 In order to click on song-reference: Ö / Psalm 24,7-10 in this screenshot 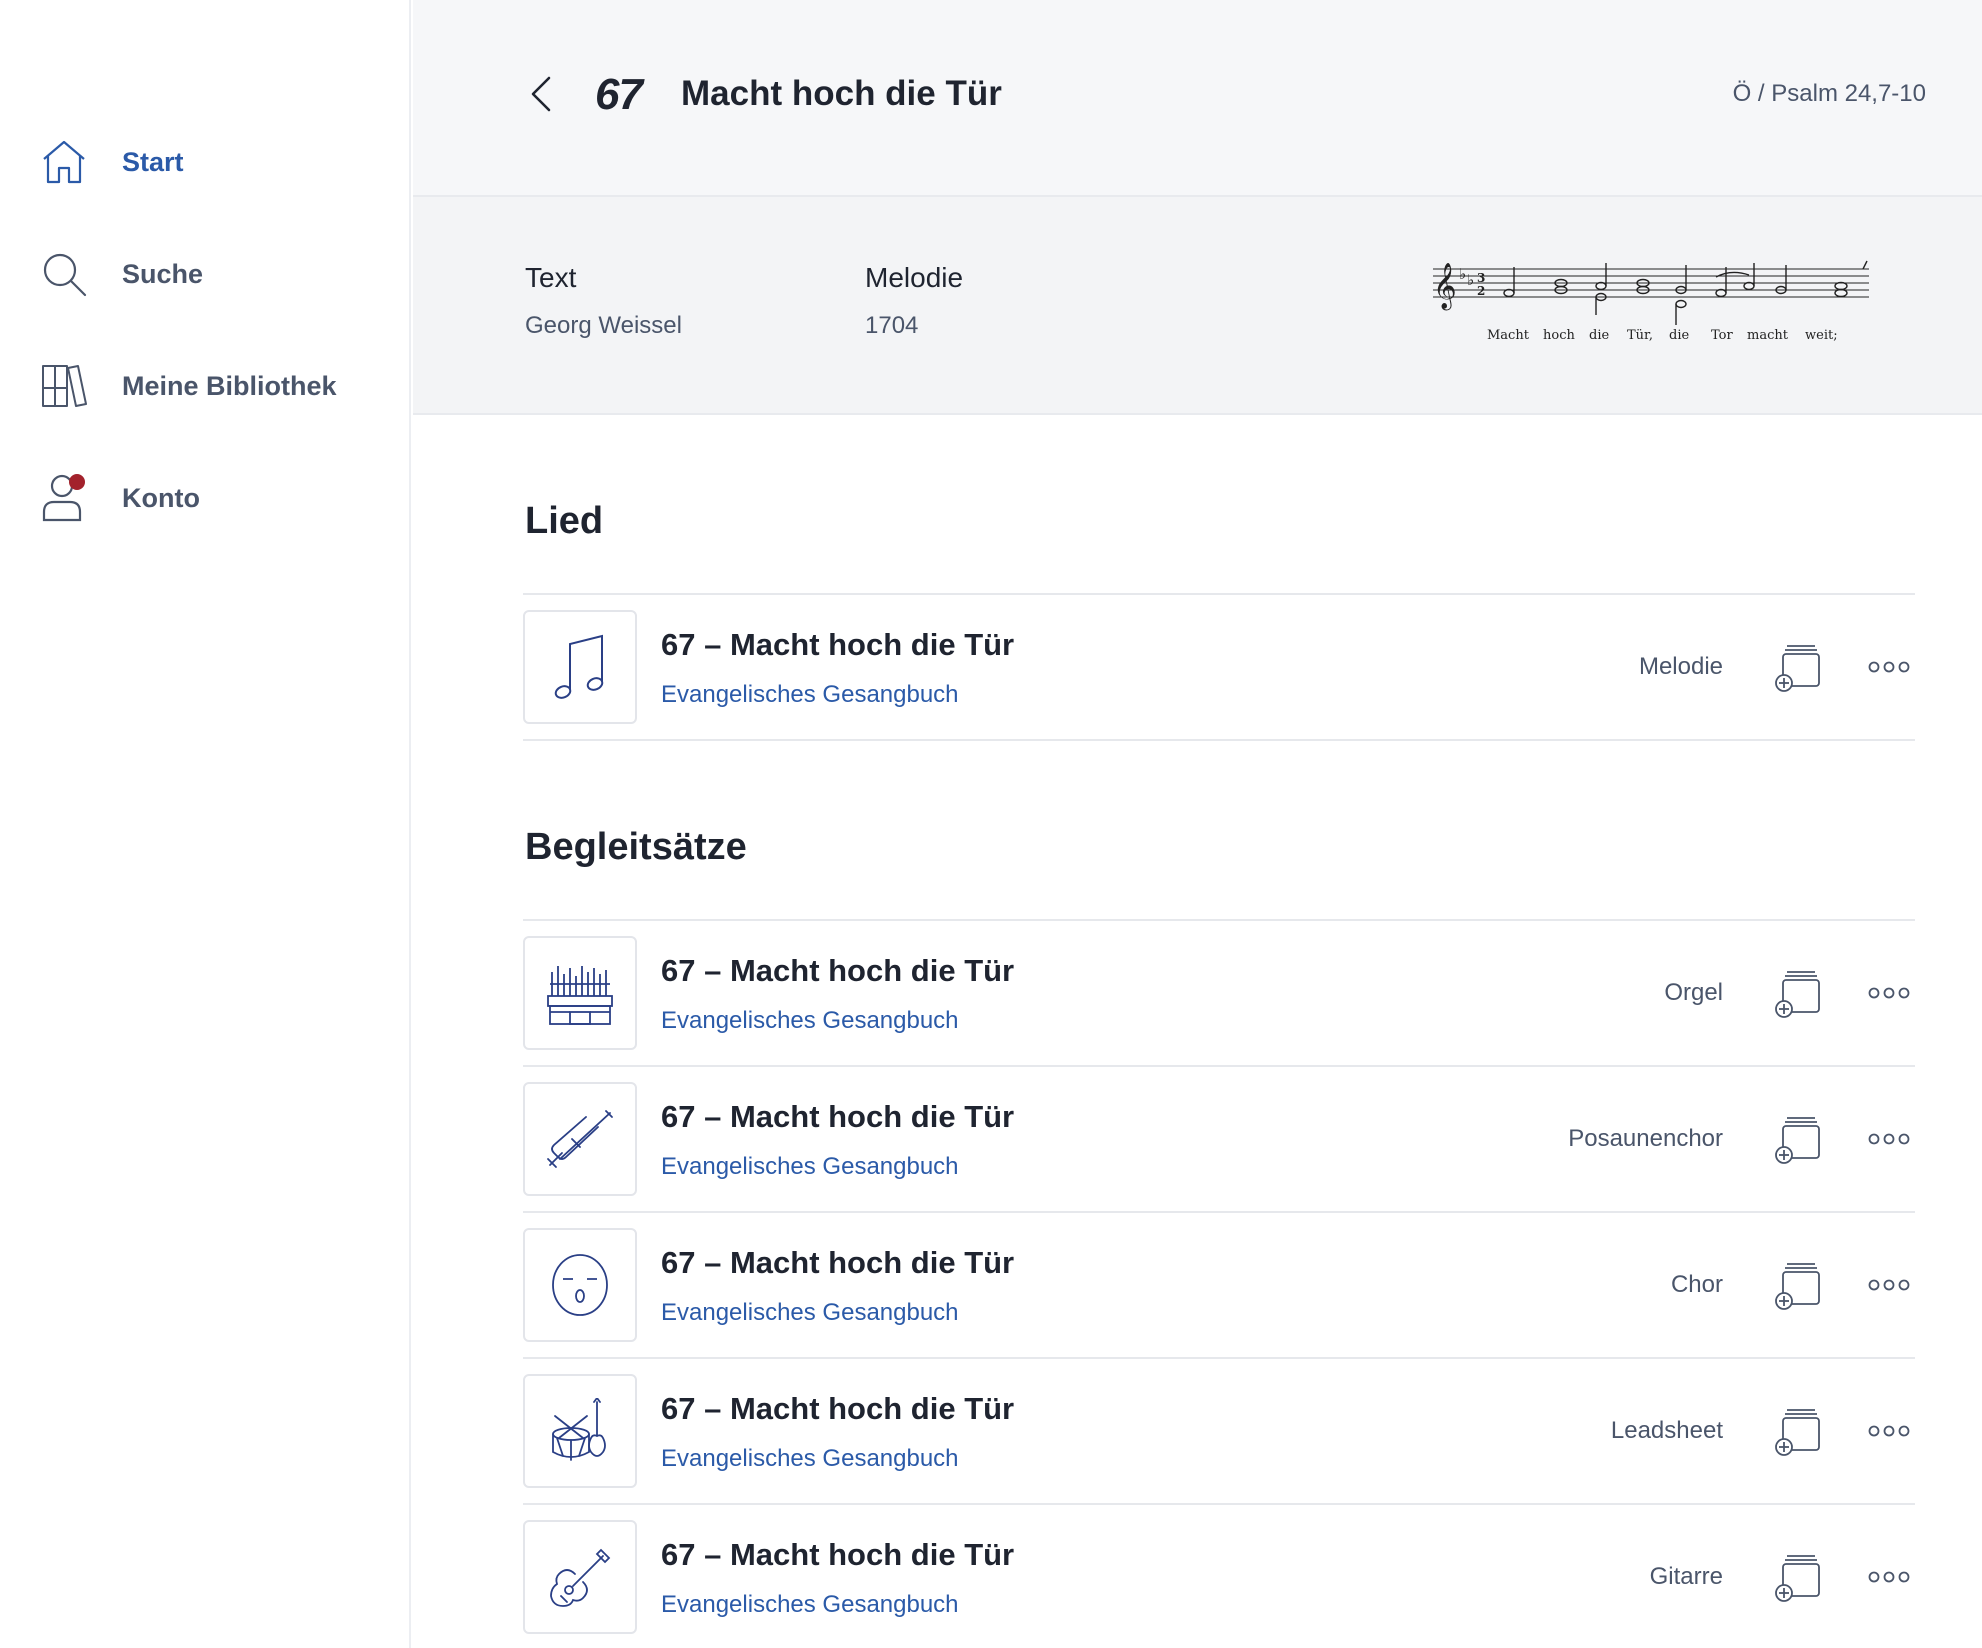, I will do `click(1829, 93)`.